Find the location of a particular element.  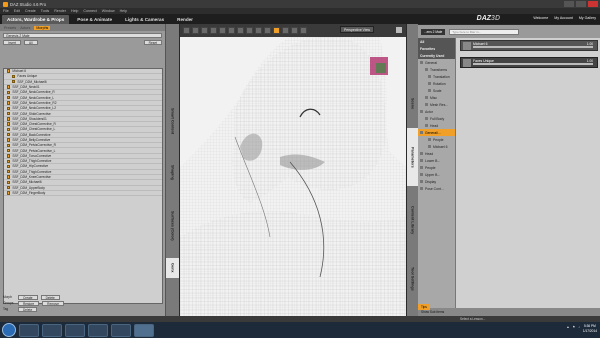

category-item: Favorites is located at coordinates (436, 48).